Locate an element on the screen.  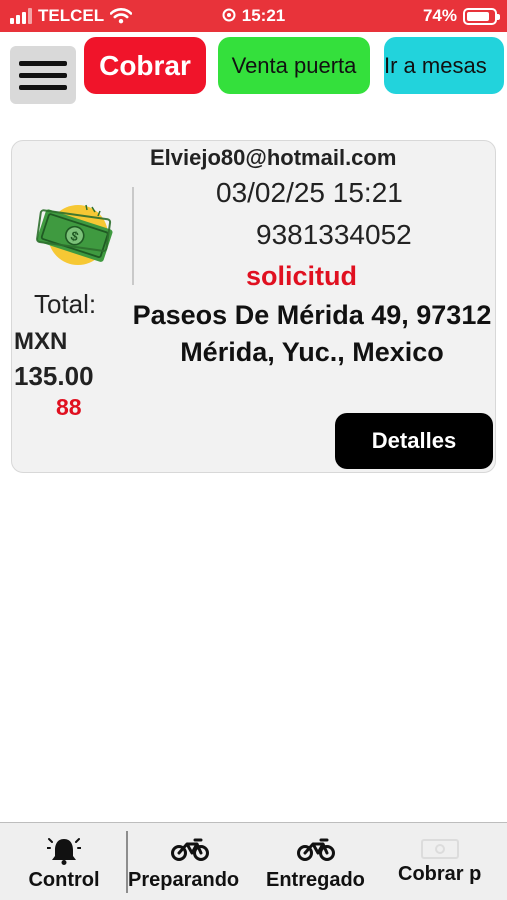
venta-puerta-button: Venta puerta is located at coordinates (294, 65).